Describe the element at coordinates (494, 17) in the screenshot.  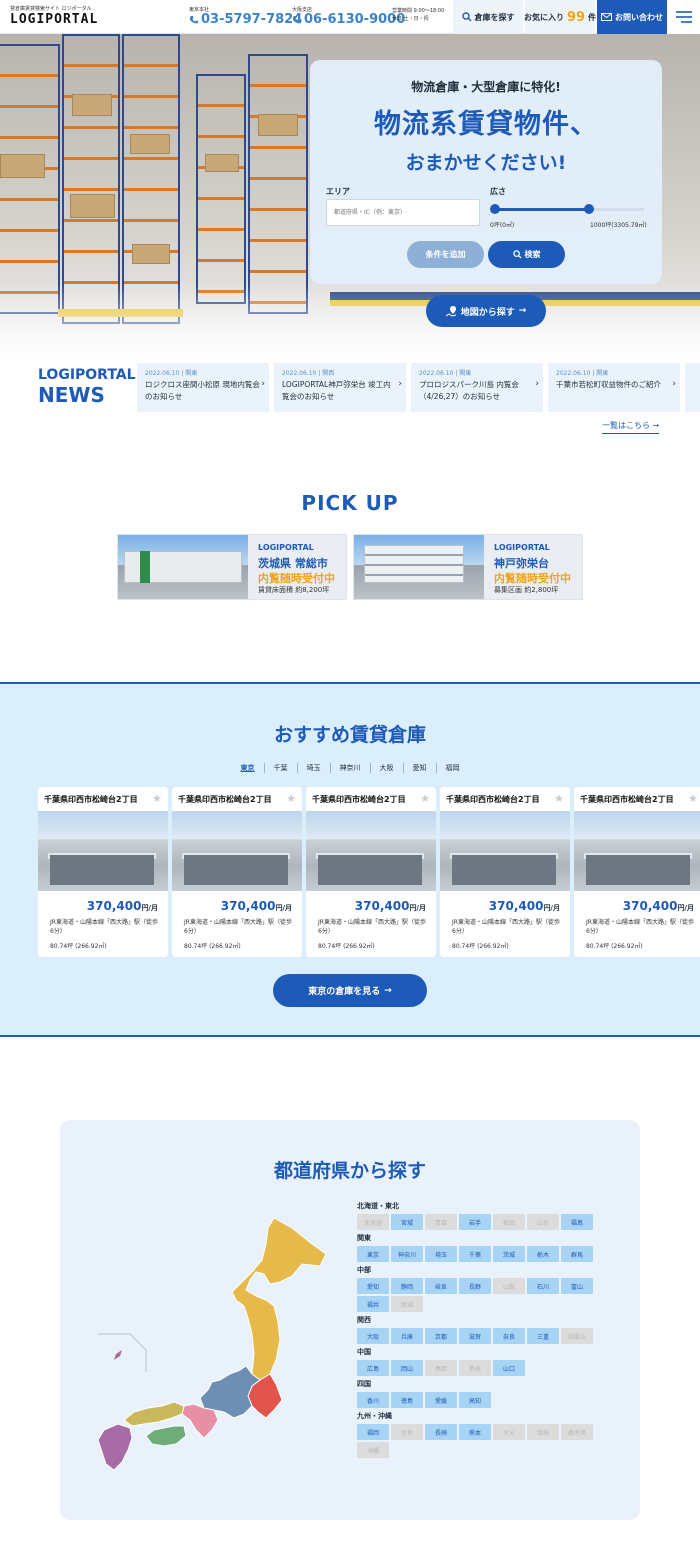
I see `search-warehouse-label: 倉庫を探す` at that location.